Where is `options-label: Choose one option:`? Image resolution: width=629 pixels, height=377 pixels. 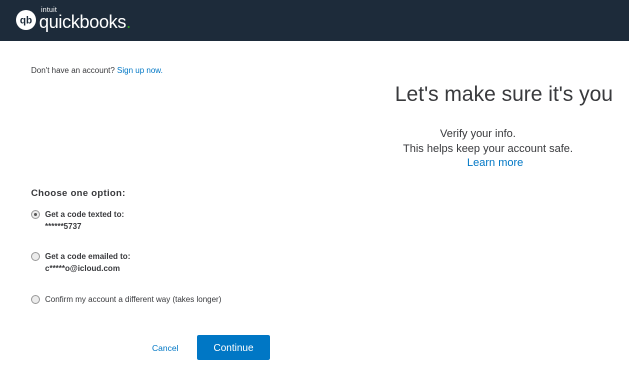
options-label: Choose one option: is located at coordinates (78, 193).